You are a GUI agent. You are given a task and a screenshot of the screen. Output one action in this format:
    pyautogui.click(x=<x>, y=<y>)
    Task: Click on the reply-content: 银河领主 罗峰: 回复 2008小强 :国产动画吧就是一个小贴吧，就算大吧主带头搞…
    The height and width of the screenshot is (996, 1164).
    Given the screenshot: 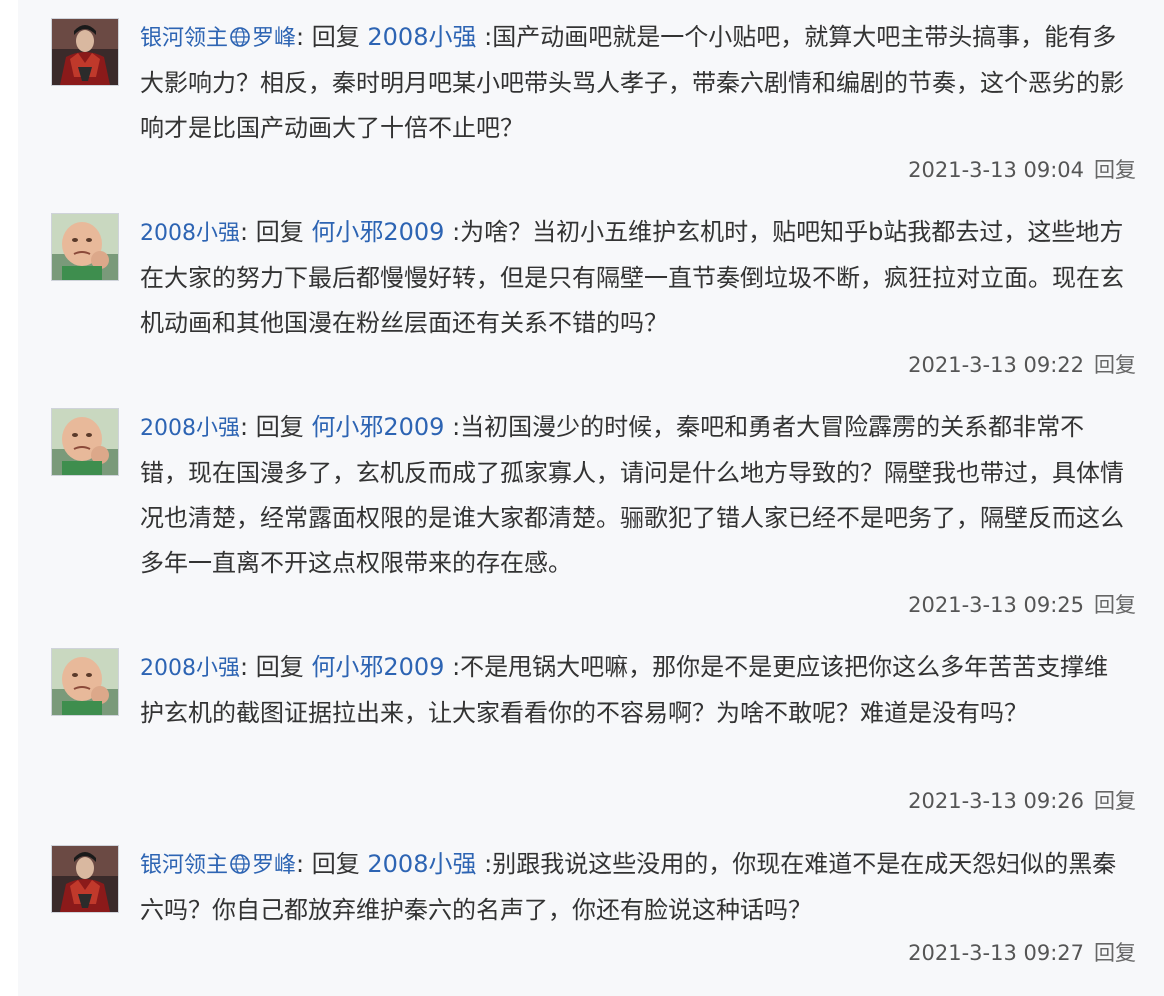 What is the action you would take?
    pyautogui.click(x=632, y=82)
    